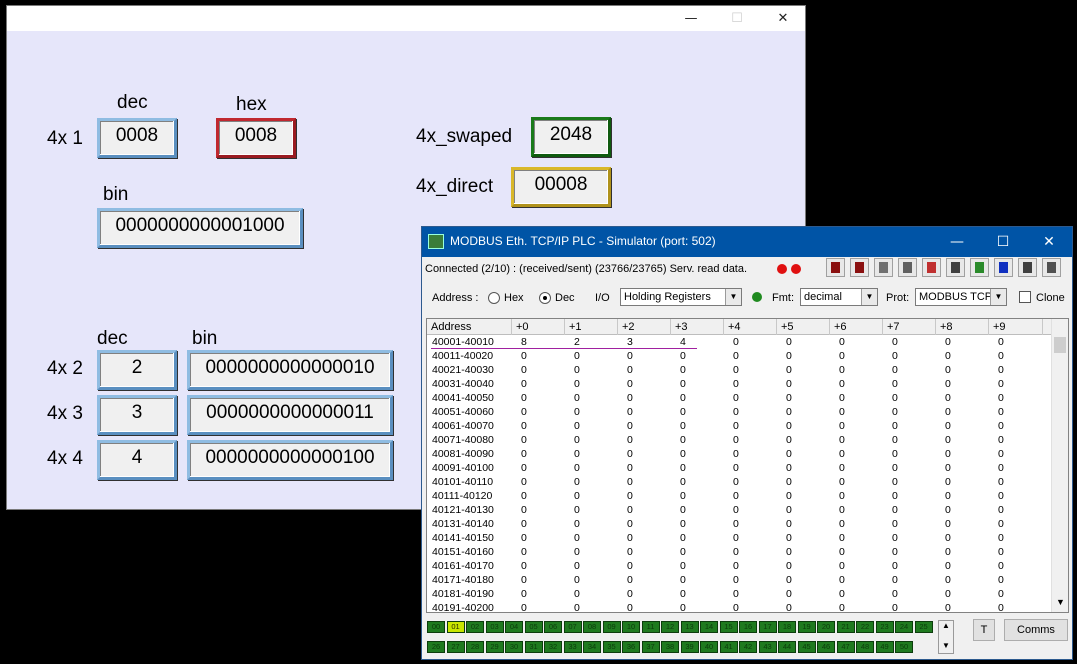 Image resolution: width=1077 pixels, height=664 pixels. I want to click on swaped-field: 2048, so click(571, 137).